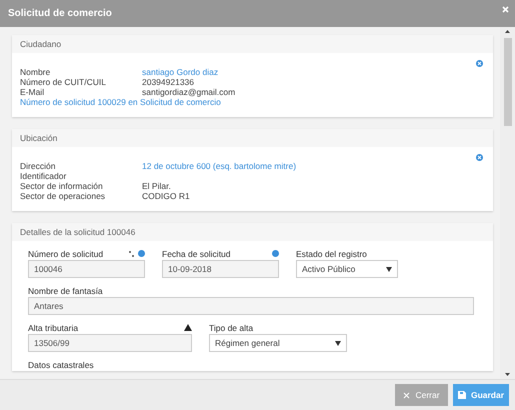  Describe the element at coordinates (53, 327) in the screenshot. I see `field-label: Alta tributaria` at that location.